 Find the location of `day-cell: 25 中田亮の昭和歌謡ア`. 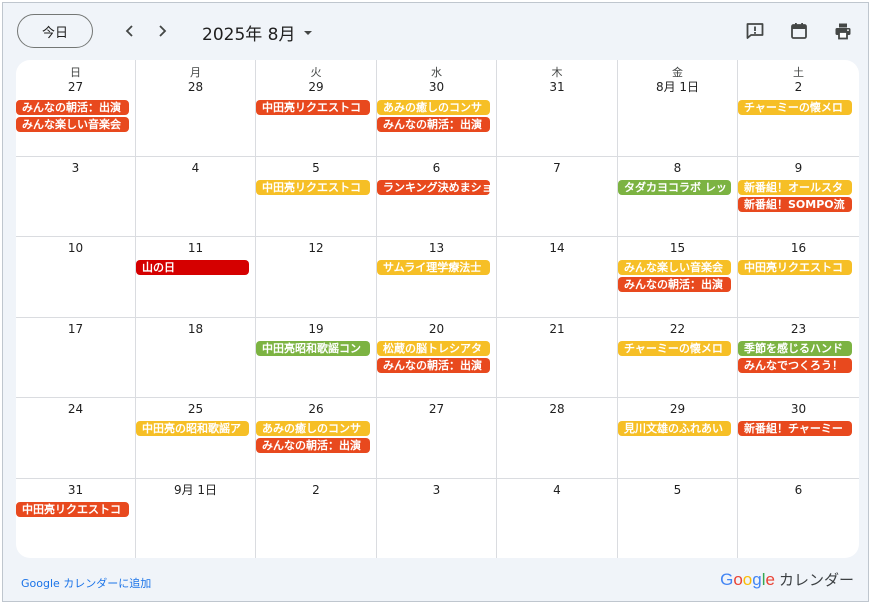

day-cell: 25 中田亮の昭和歌謡ア is located at coordinates (196, 438).